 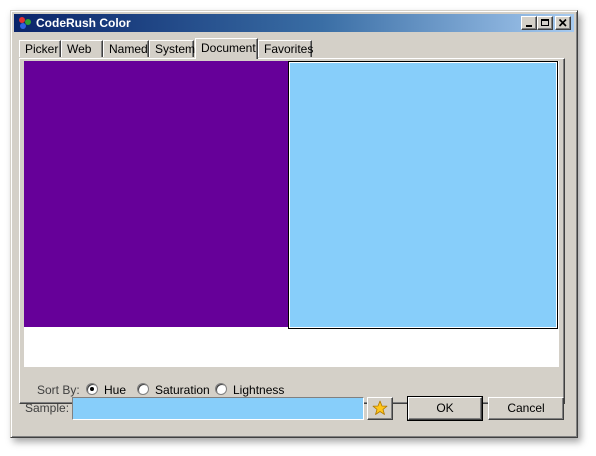 What do you see at coordinates (47, 408) in the screenshot?
I see `sample-label: Sample:` at bounding box center [47, 408].